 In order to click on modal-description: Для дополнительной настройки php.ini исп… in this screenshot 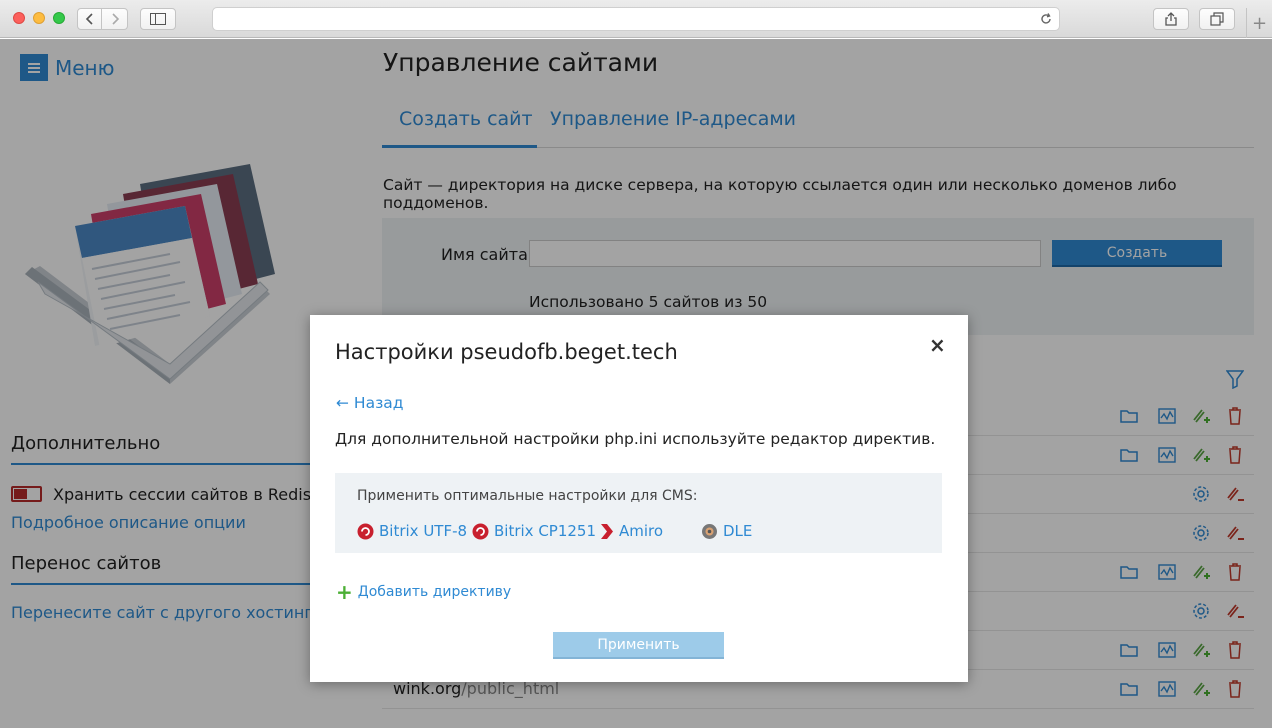, I will do `click(635, 439)`.